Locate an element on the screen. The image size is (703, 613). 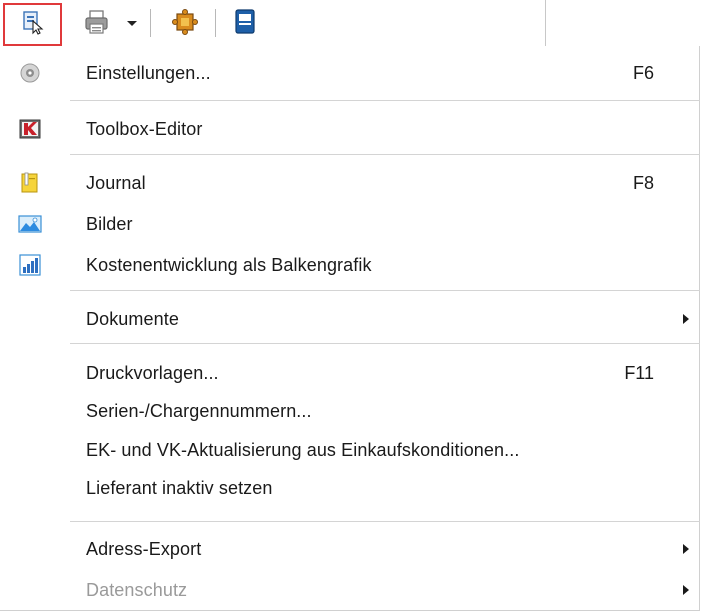
puzzle-icon is located at coordinates (185, 24).